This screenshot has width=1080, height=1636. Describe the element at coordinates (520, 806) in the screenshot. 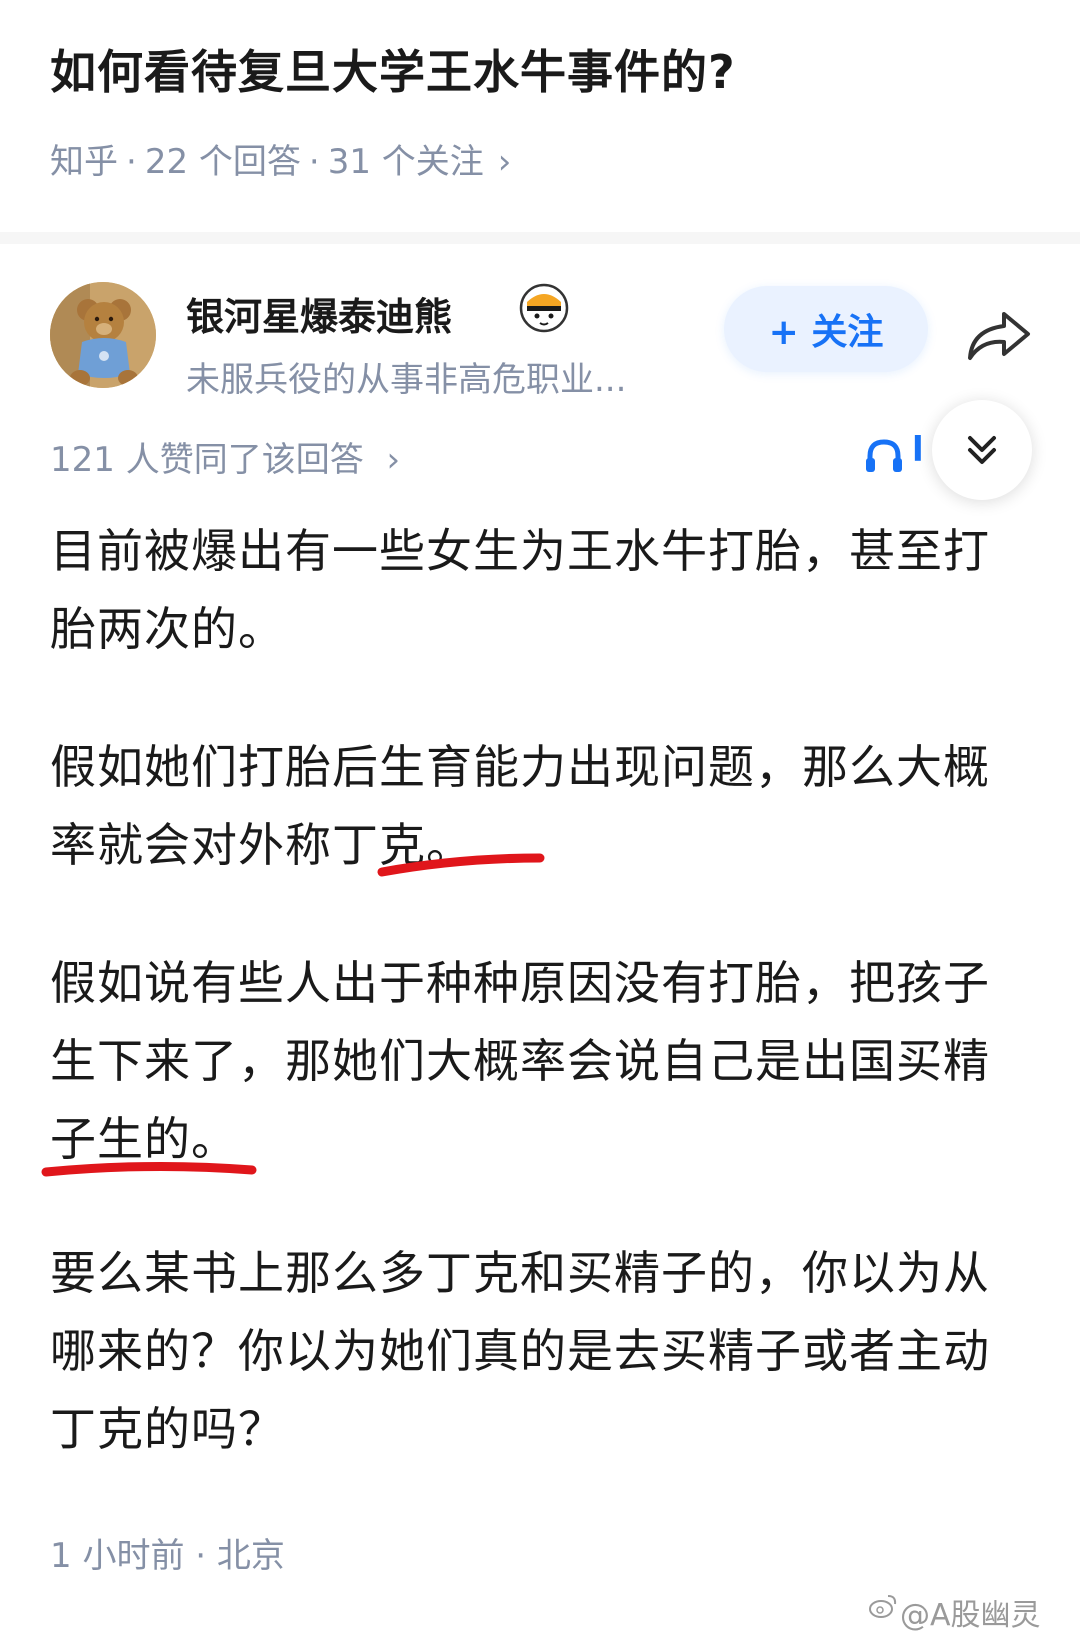

I see `answer-paragraph: 假如她们打胎后生育能力出现问题，那么大概率就会对外称丁克。` at that location.